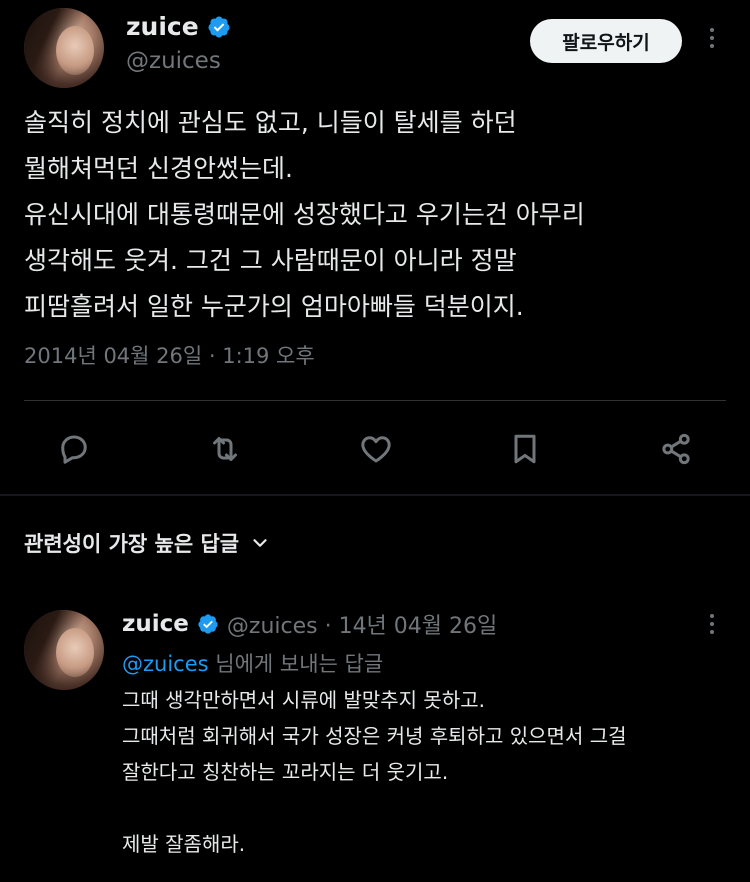 Image resolution: width=750 pixels, height=882 pixels. What do you see at coordinates (375, 495) in the screenshot?
I see `section-divider` at bounding box center [375, 495].